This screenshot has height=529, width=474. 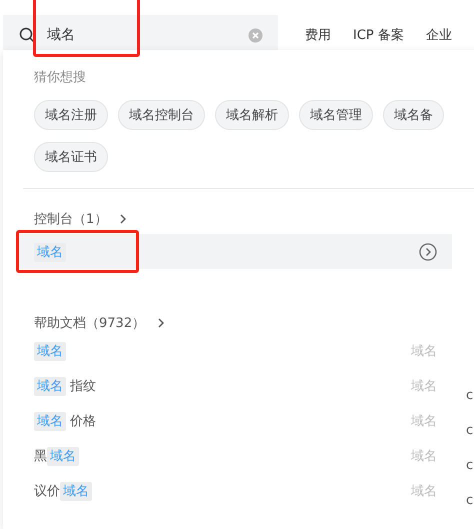 What do you see at coordinates (318, 35) in the screenshot?
I see `nav-link: 费用` at bounding box center [318, 35].